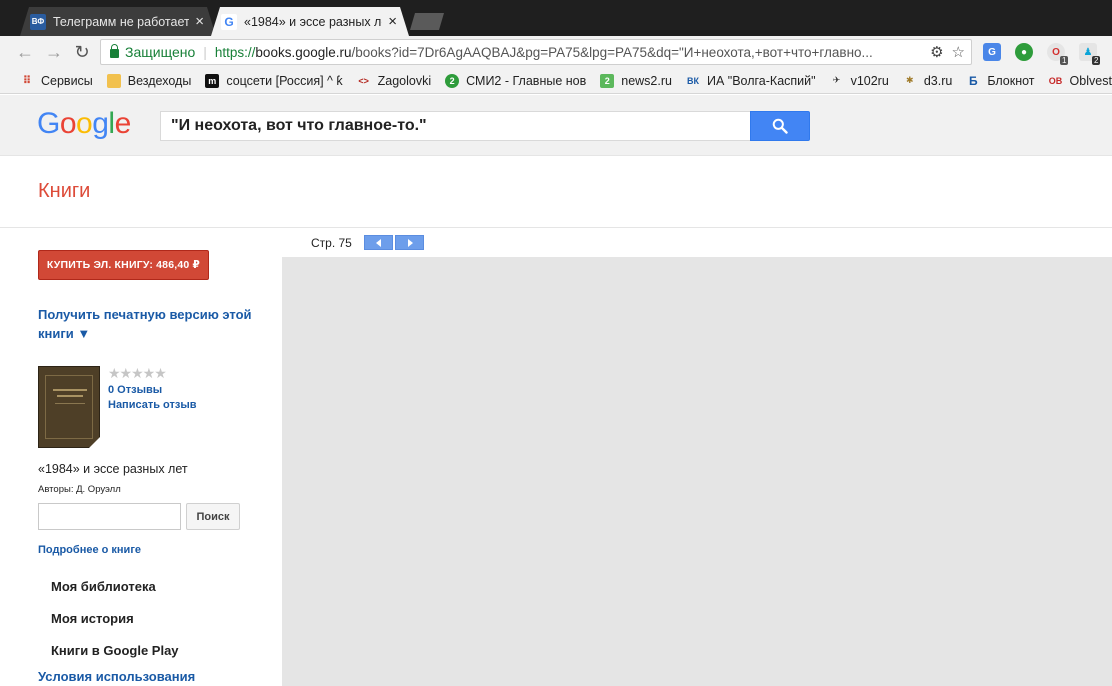 The width and height of the screenshot is (1112, 686). I want to click on bookmark-zagolovki: <> Zagolovki, so click(394, 80).